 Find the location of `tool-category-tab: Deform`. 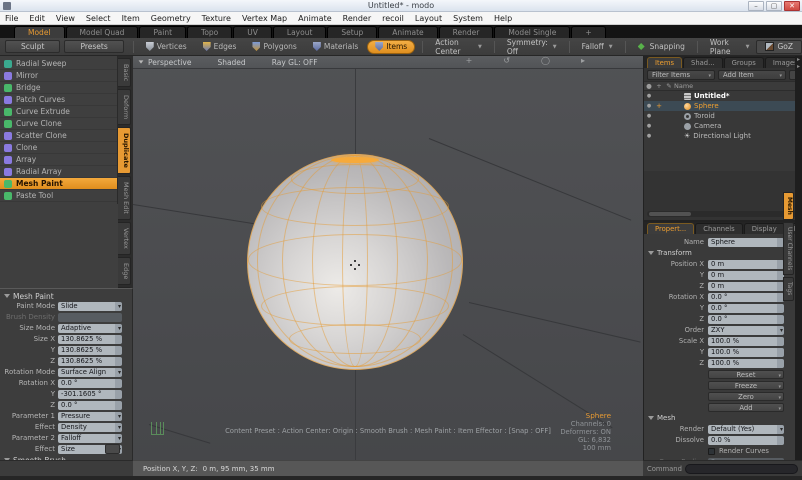

tool-category-tab: Deform is located at coordinates (124, 107).